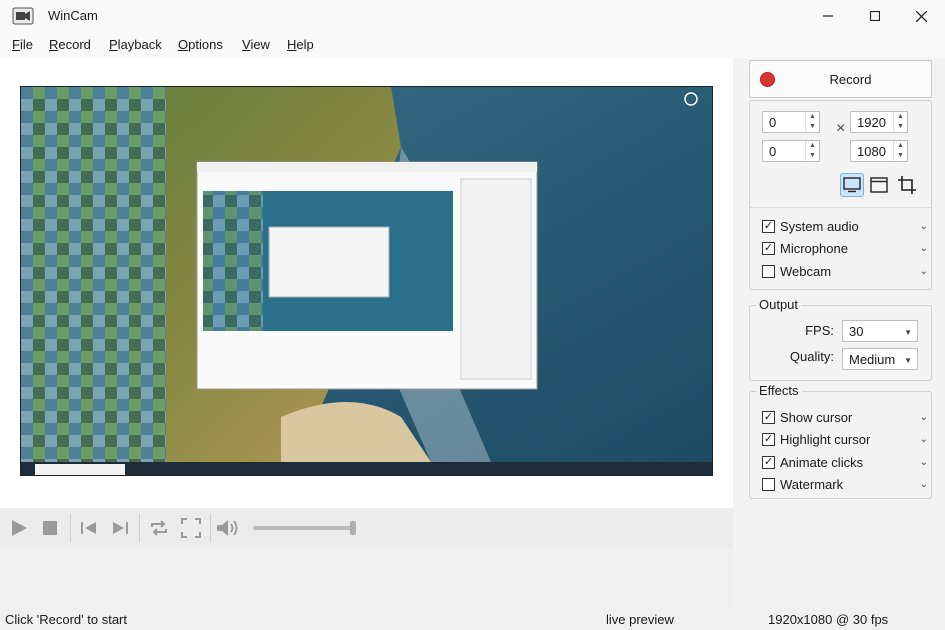  I want to click on menu-options: Options, so click(200, 44).